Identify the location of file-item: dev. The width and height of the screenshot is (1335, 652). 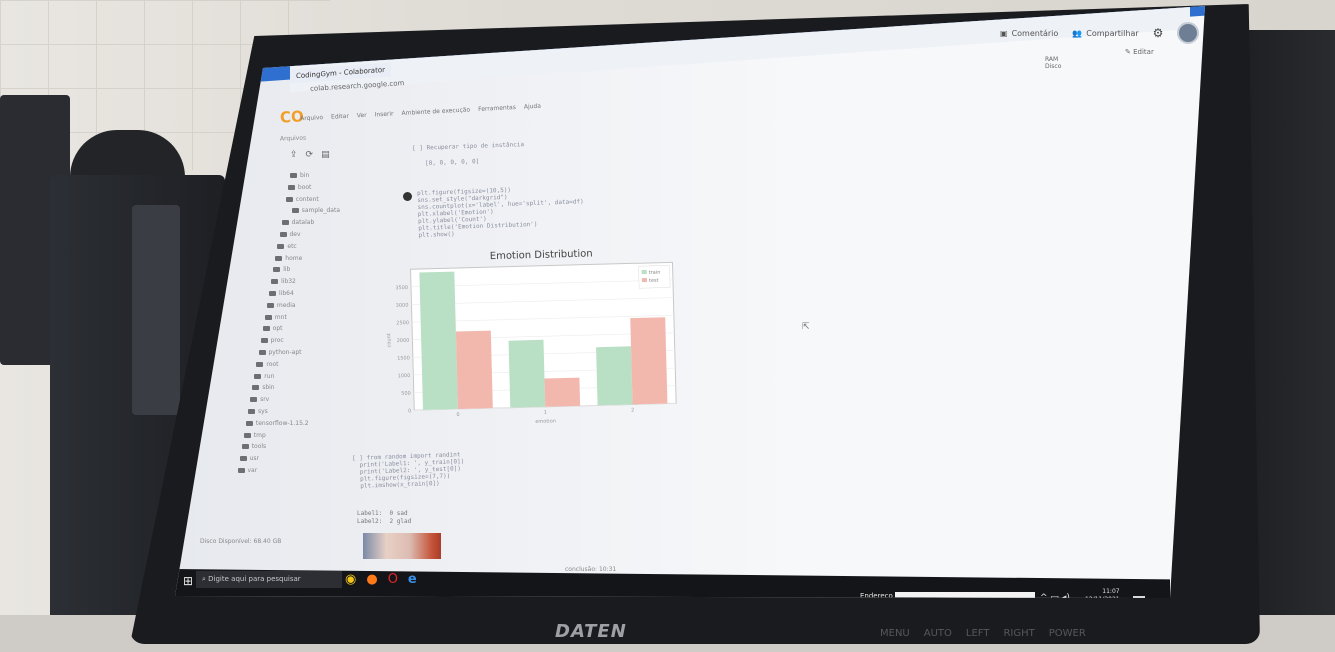
(290, 234).